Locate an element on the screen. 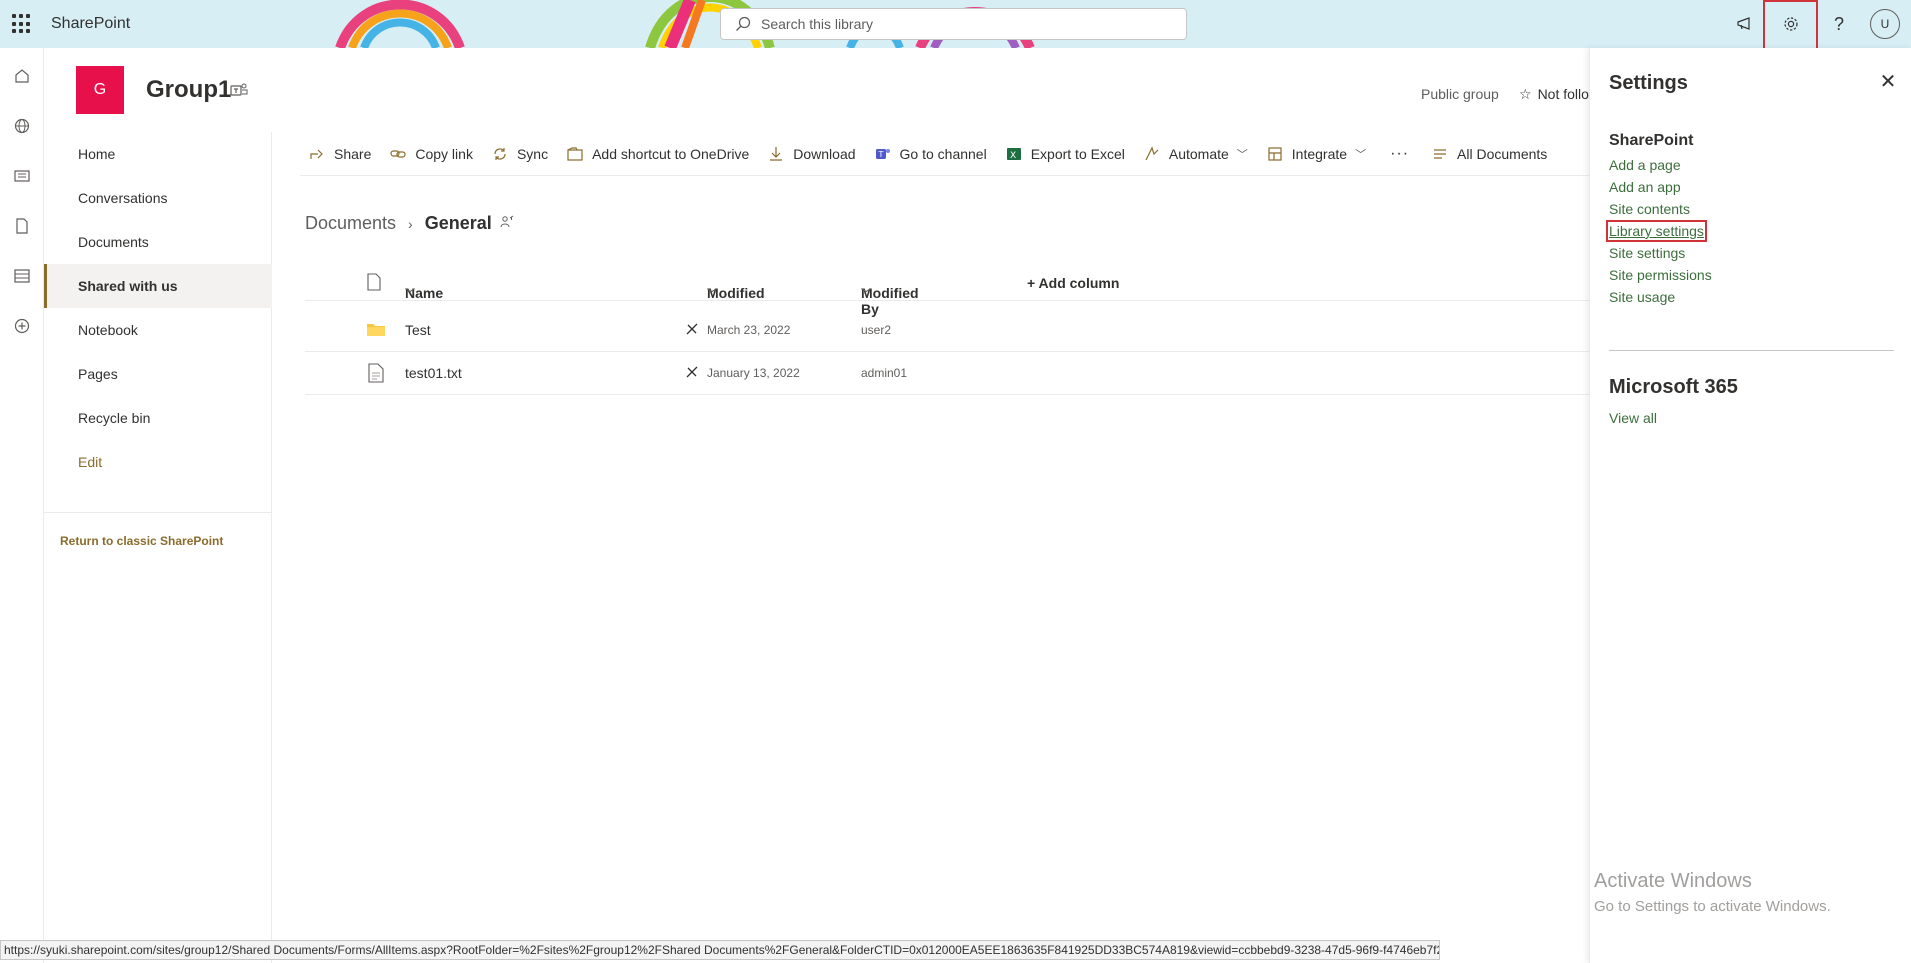 The height and width of the screenshot is (963, 1911). megaphone-icon is located at coordinates (1745, 24).